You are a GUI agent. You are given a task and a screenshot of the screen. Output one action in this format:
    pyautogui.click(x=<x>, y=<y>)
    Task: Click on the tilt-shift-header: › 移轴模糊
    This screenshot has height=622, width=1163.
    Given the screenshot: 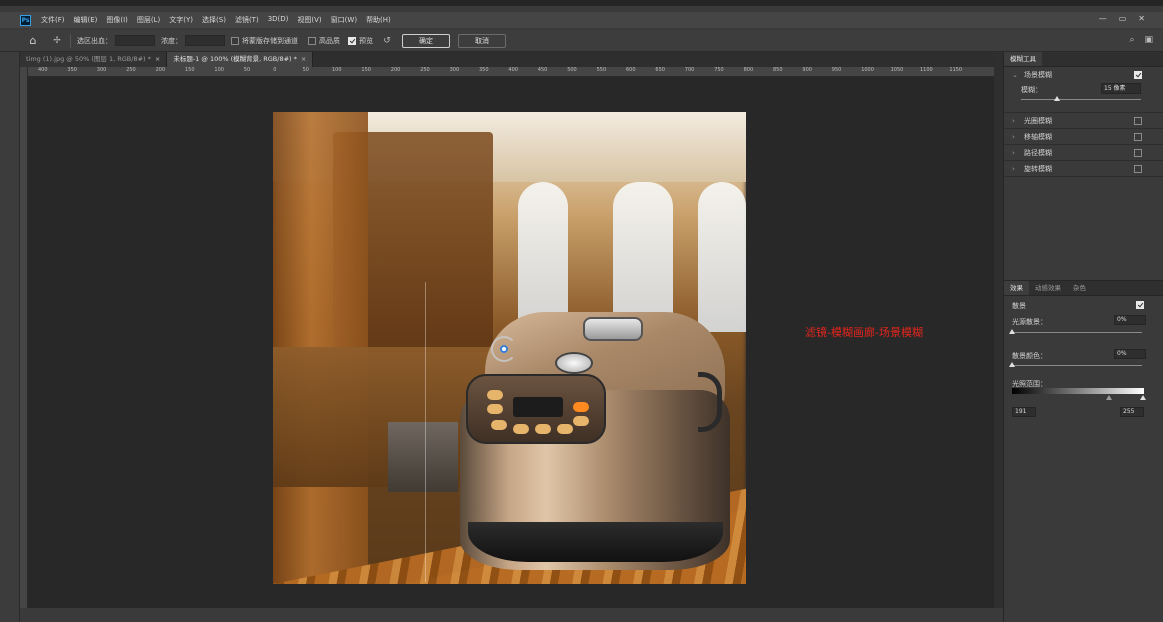 What is the action you would take?
    pyautogui.click(x=1083, y=137)
    